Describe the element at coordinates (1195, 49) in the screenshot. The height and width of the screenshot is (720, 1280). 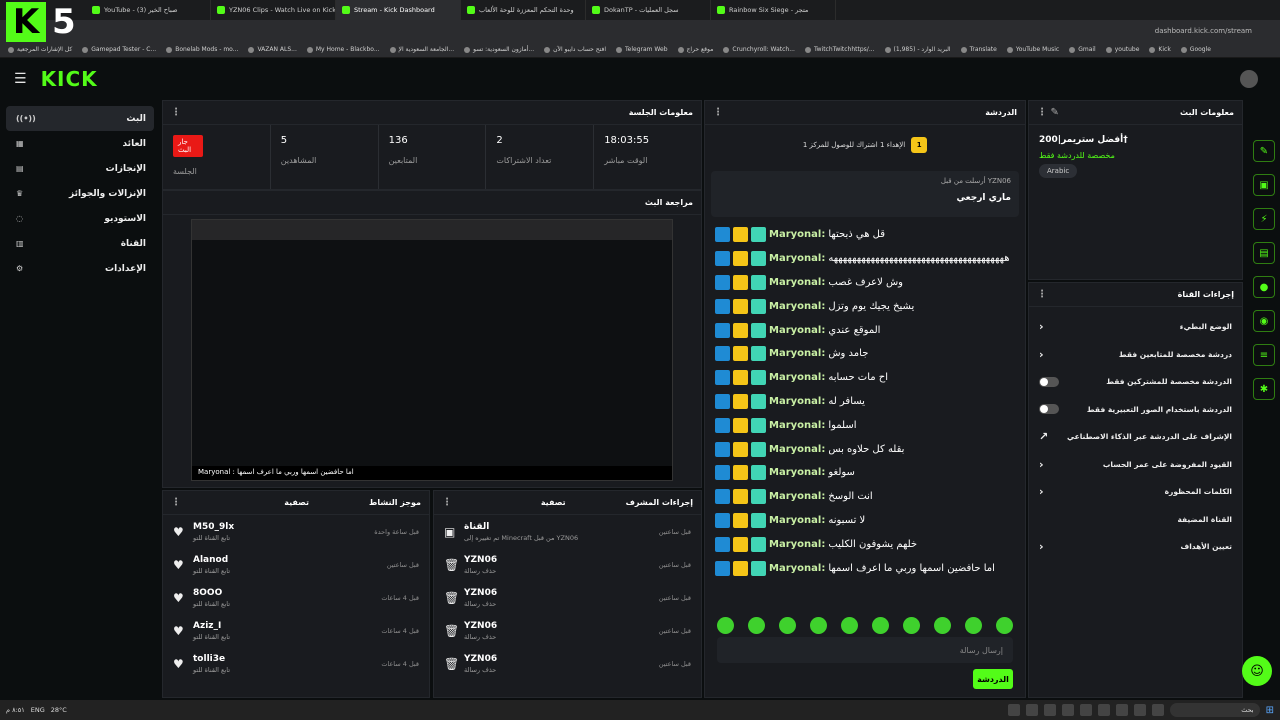
I see `bookmark-item: Google` at that location.